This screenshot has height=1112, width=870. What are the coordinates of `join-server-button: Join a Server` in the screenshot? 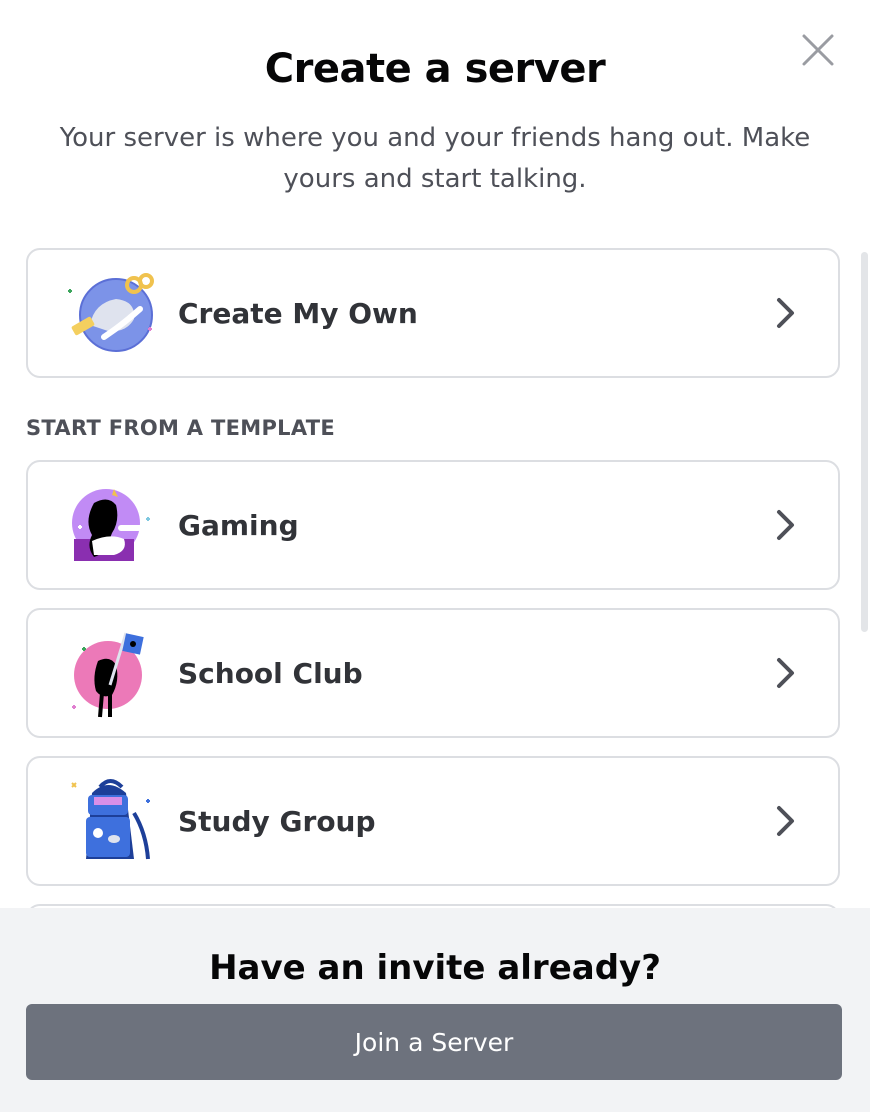 It's located at (434, 1042).